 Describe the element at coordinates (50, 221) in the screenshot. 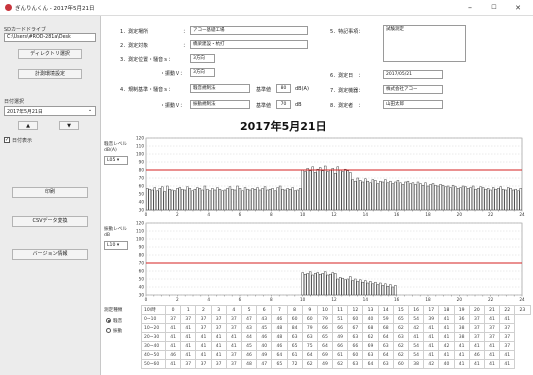

I see `csv-convert-button: CSVデータ変換` at that location.